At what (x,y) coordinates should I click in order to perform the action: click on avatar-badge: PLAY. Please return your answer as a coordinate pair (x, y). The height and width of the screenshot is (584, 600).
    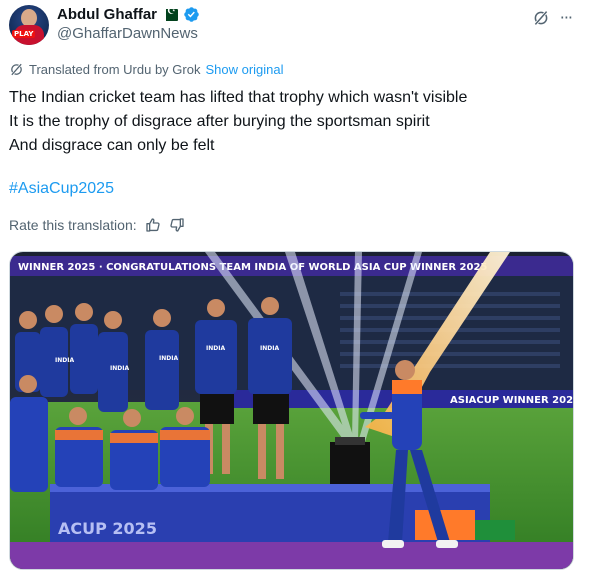
    Looking at the image, I should click on (24, 34).